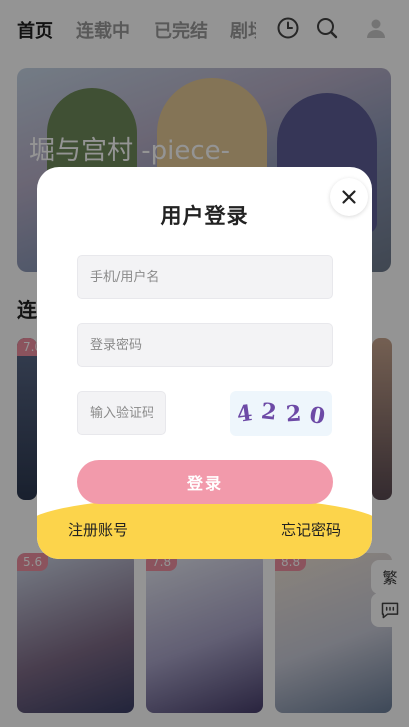  I want to click on close-icon, so click(349, 197).